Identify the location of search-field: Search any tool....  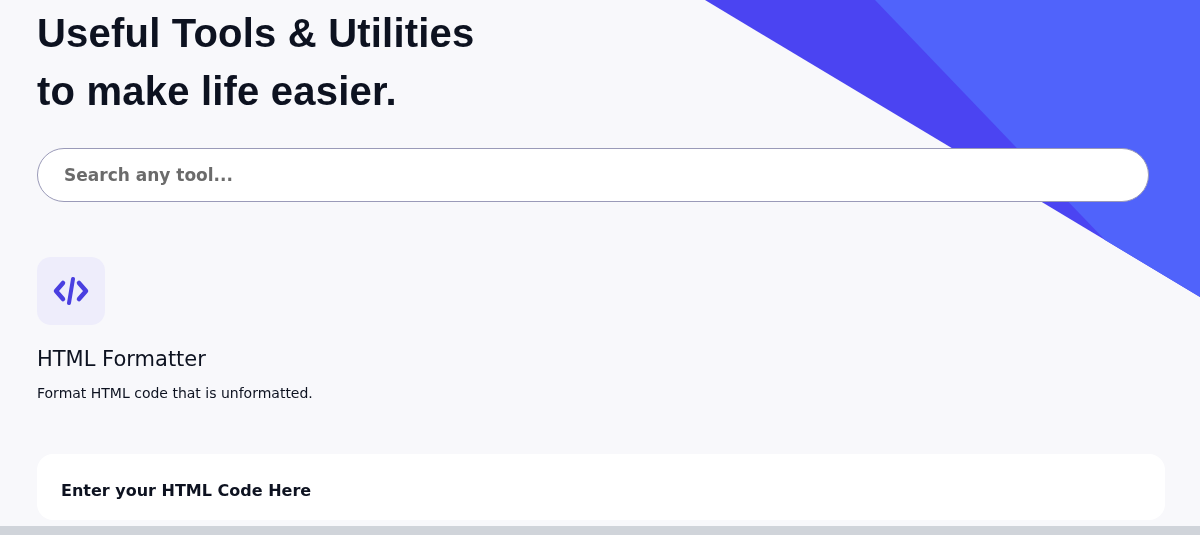
(593, 175).